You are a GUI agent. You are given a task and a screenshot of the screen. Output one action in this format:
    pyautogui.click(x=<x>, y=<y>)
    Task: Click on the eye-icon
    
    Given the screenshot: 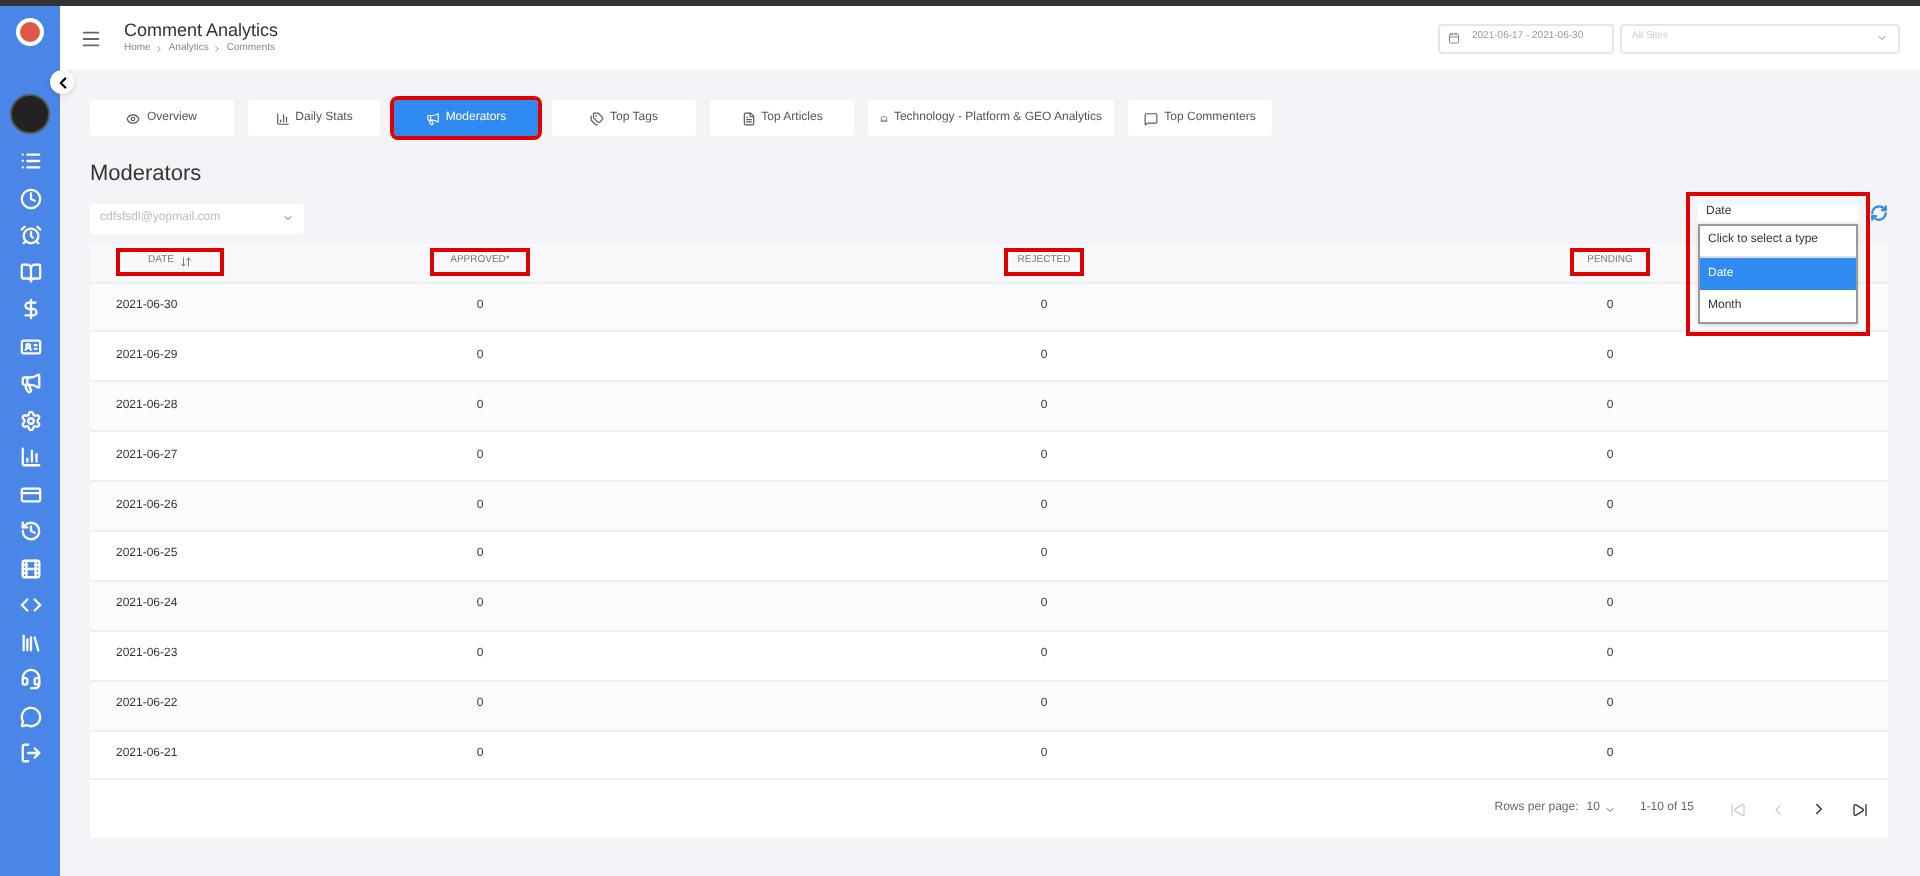 What is the action you would take?
    pyautogui.click(x=133, y=118)
    